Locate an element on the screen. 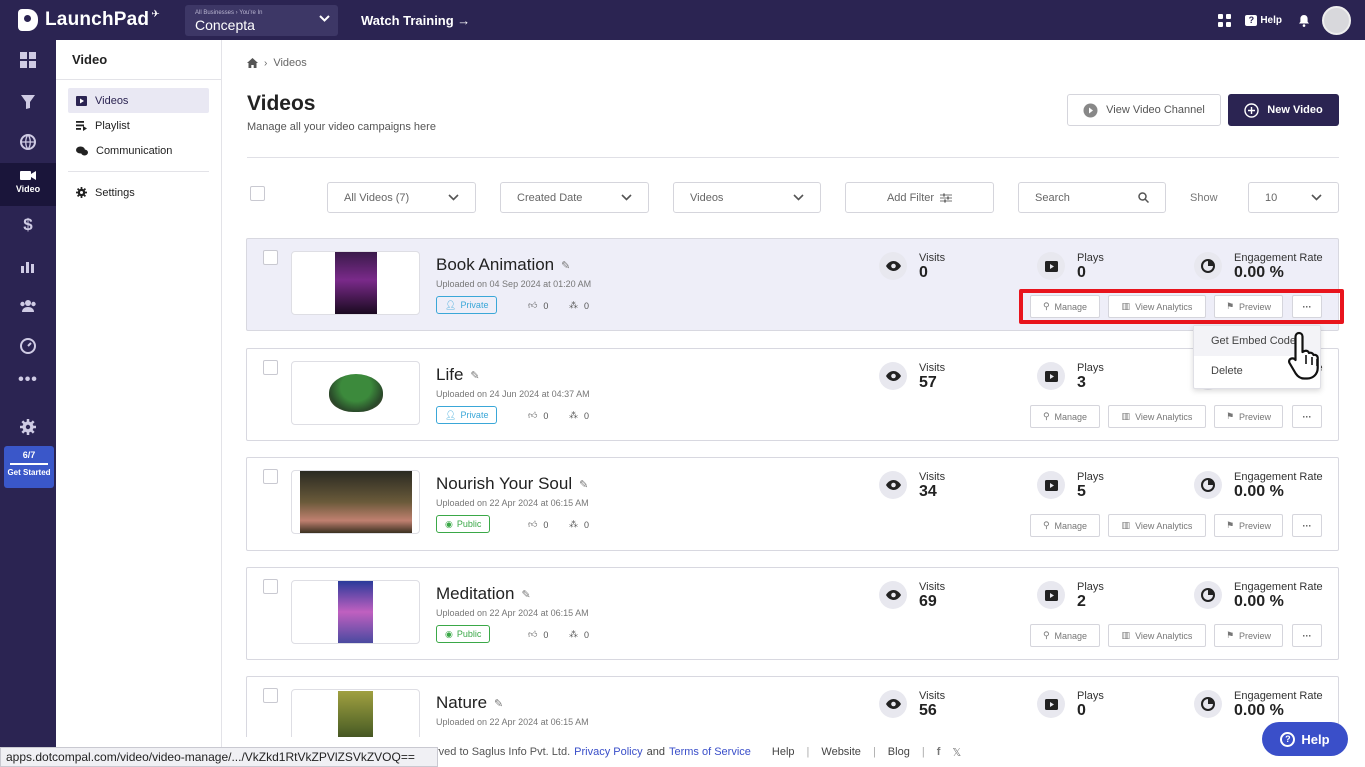 The width and height of the screenshot is (1365, 767). business-name: Concepta is located at coordinates (225, 24).